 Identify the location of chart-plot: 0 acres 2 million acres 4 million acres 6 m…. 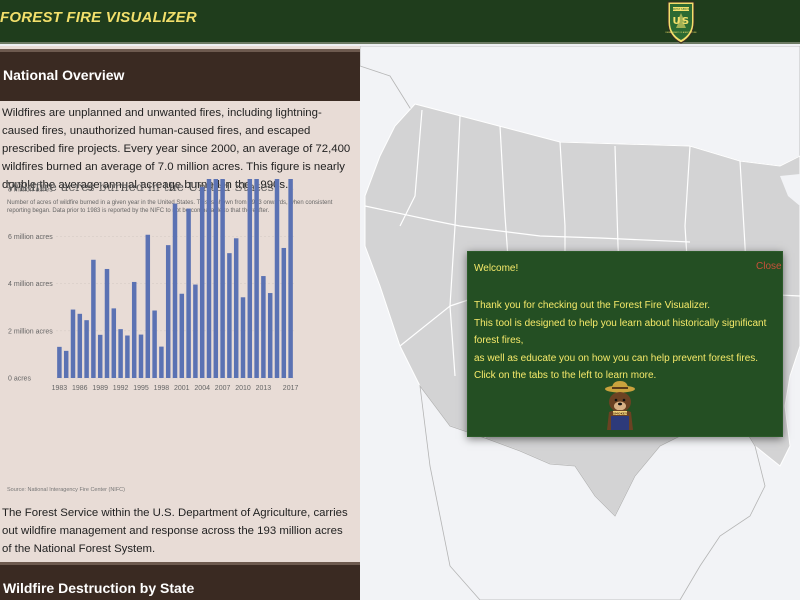
(153, 285).